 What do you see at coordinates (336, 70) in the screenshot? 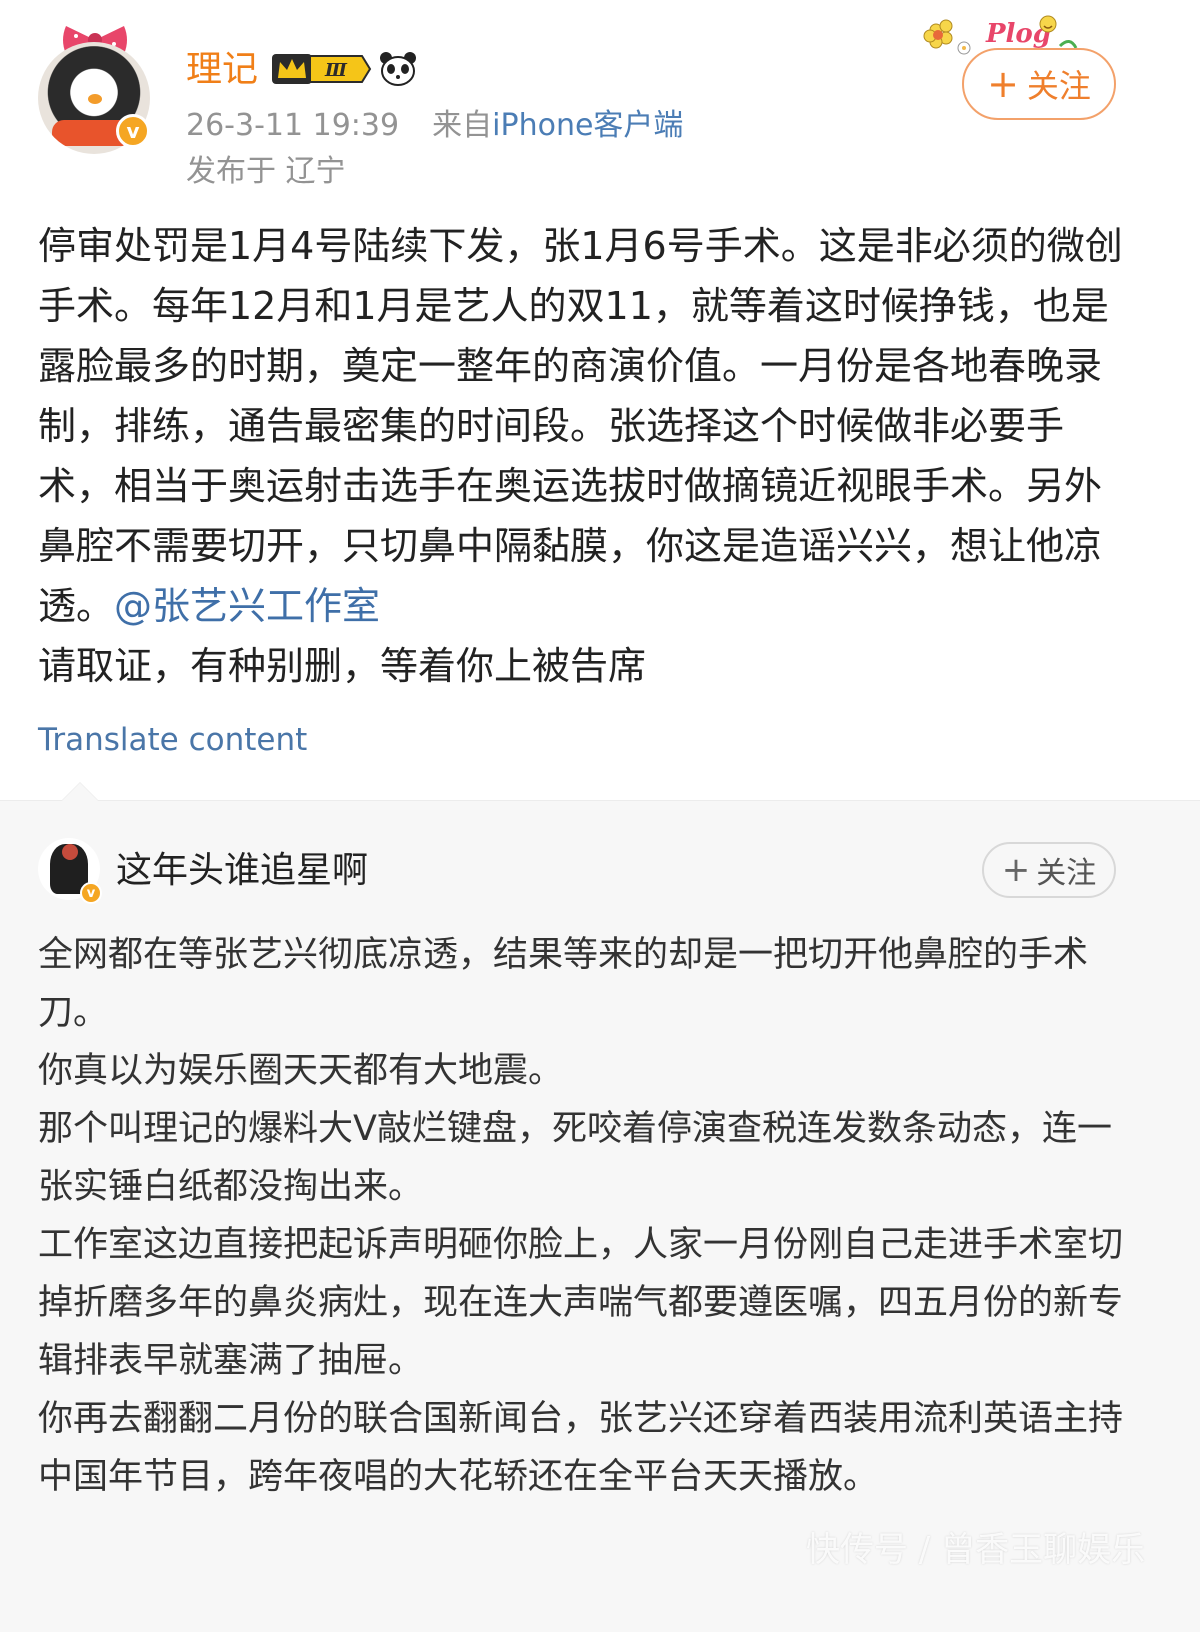
I see `level-badge-label: Ⅲ` at bounding box center [336, 70].